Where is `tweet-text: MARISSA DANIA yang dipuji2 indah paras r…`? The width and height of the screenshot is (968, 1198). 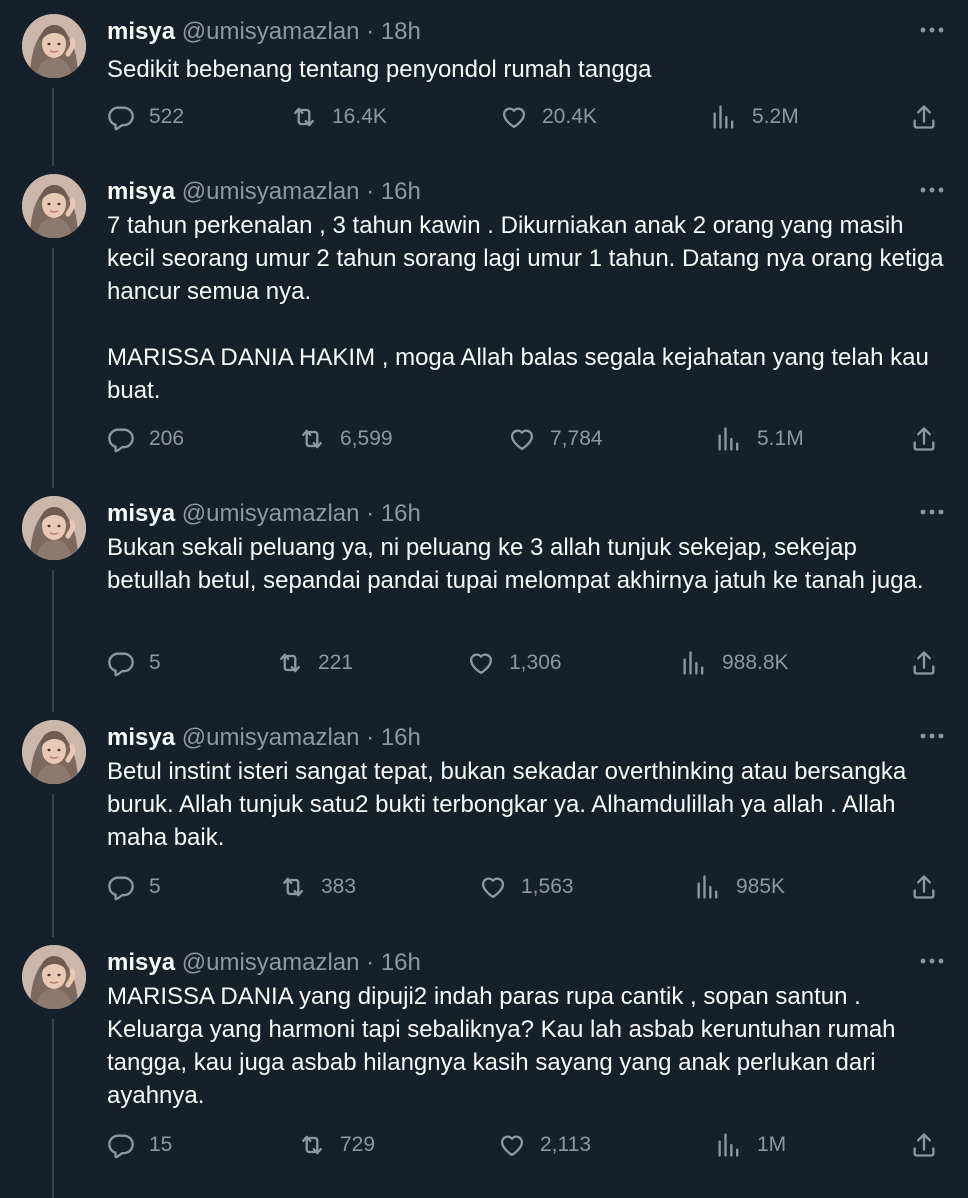 tweet-text: MARISSA DANIA yang dipuji2 indah paras r… is located at coordinates (505, 1046).